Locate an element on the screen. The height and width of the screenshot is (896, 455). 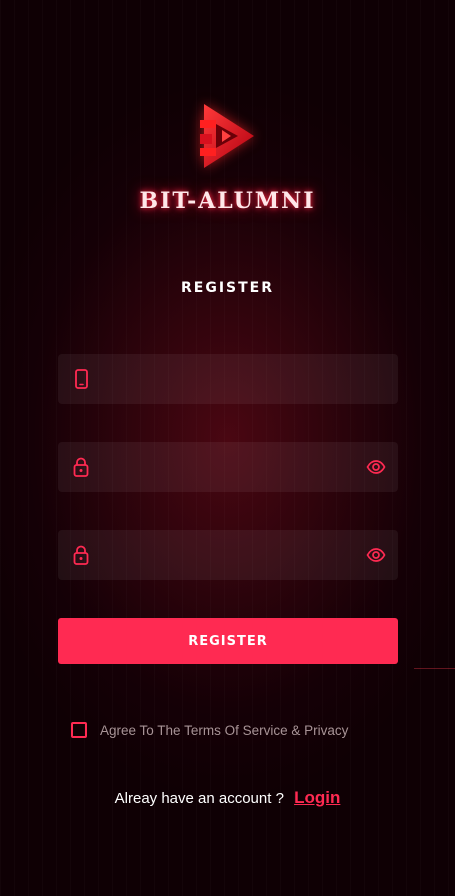
agree-label: Agree To The Terms Of Service & Privacy is located at coordinates (224, 730).